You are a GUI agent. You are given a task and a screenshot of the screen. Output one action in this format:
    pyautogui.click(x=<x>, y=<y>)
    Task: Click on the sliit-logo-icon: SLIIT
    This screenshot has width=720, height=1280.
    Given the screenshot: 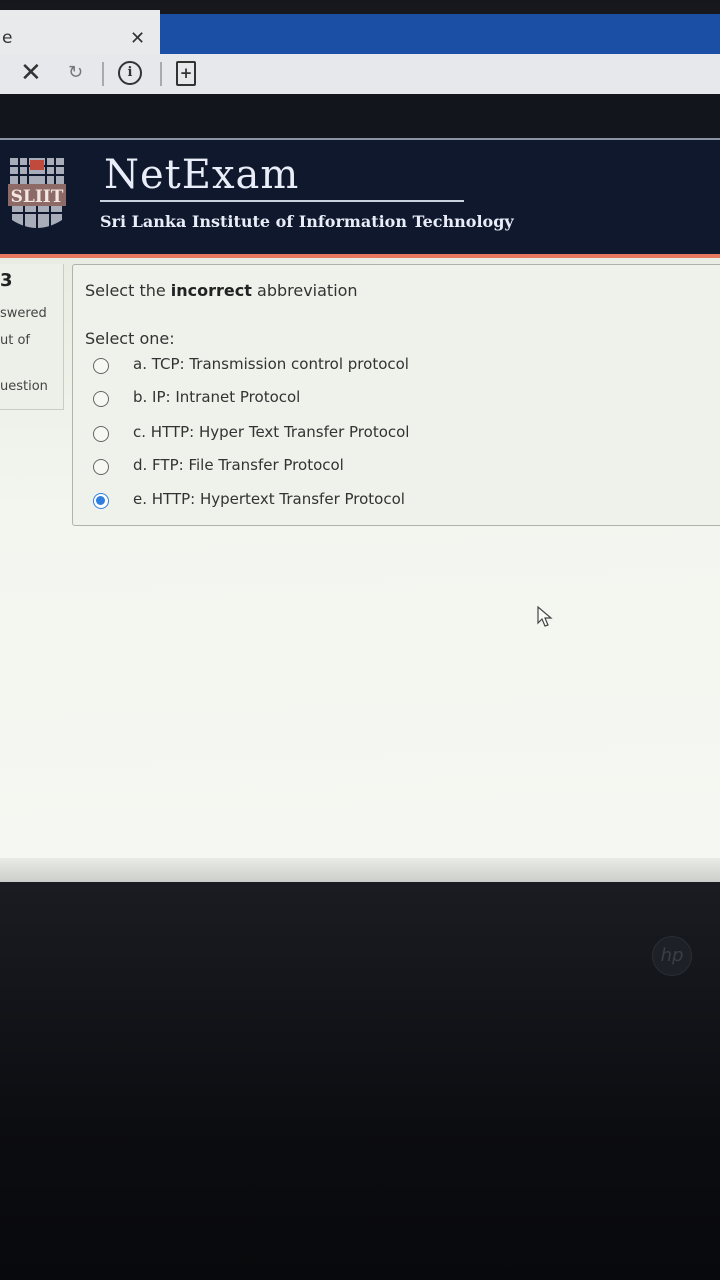 What is the action you would take?
    pyautogui.click(x=37, y=195)
    